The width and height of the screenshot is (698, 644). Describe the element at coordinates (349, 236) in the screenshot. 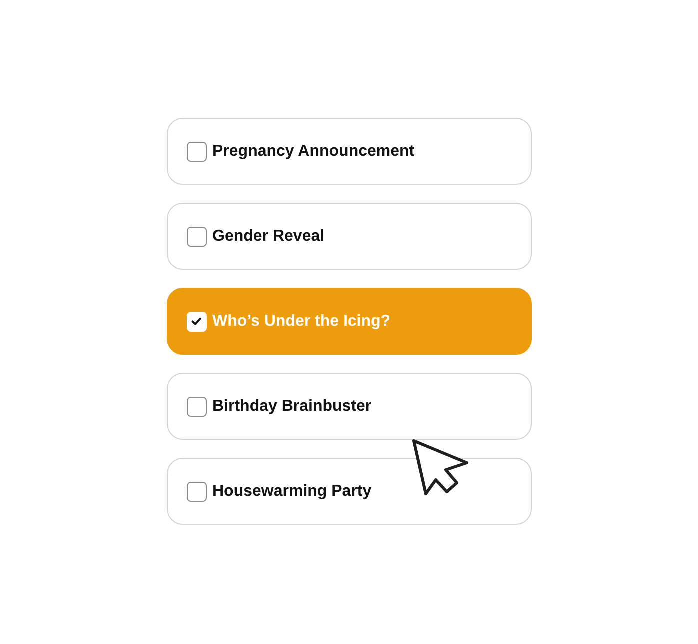

I see `option-card: Gender Reveal` at that location.